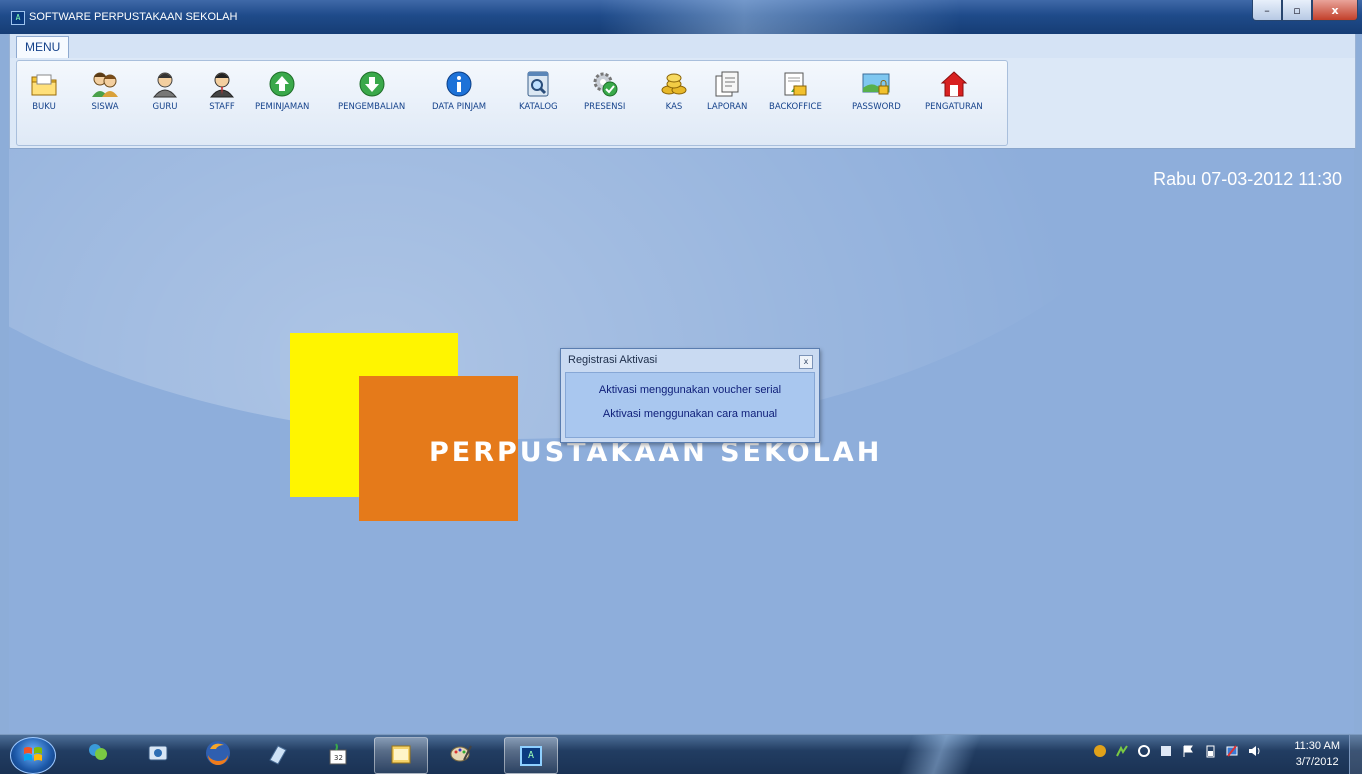 This screenshot has width=1362, height=774. I want to click on app-icon: A, so click(18, 18).